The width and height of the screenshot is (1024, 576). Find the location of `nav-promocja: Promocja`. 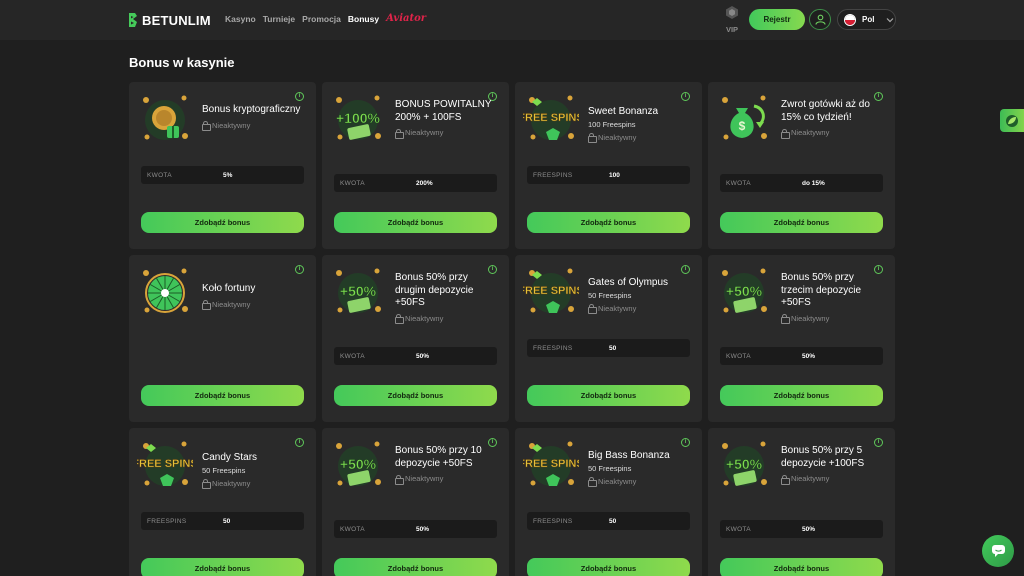

nav-promocja: Promocja is located at coordinates (321, 19).